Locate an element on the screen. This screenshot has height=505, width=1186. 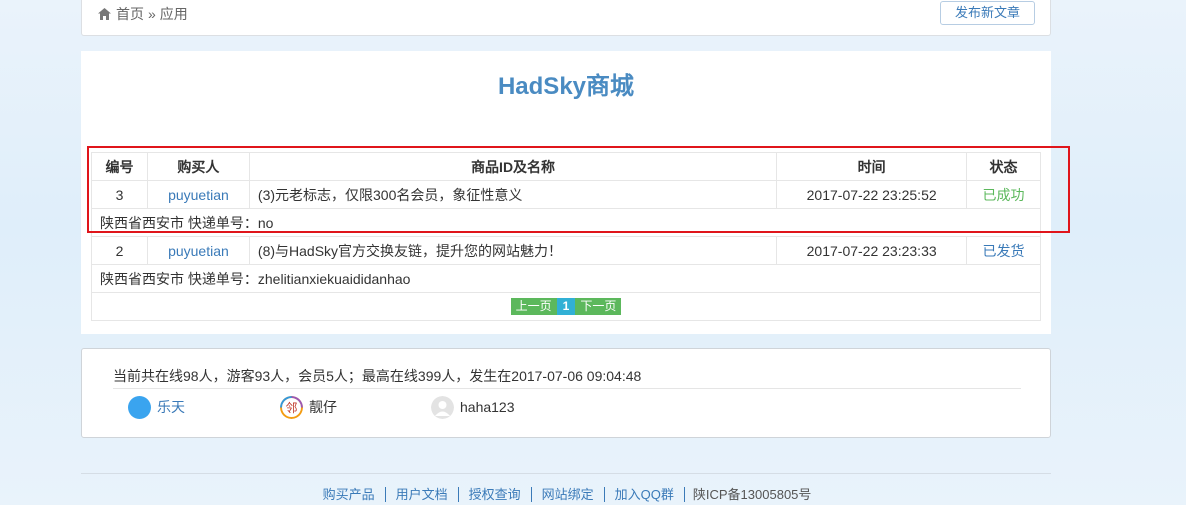
header-status: 状态 is located at coordinates (1003, 166).